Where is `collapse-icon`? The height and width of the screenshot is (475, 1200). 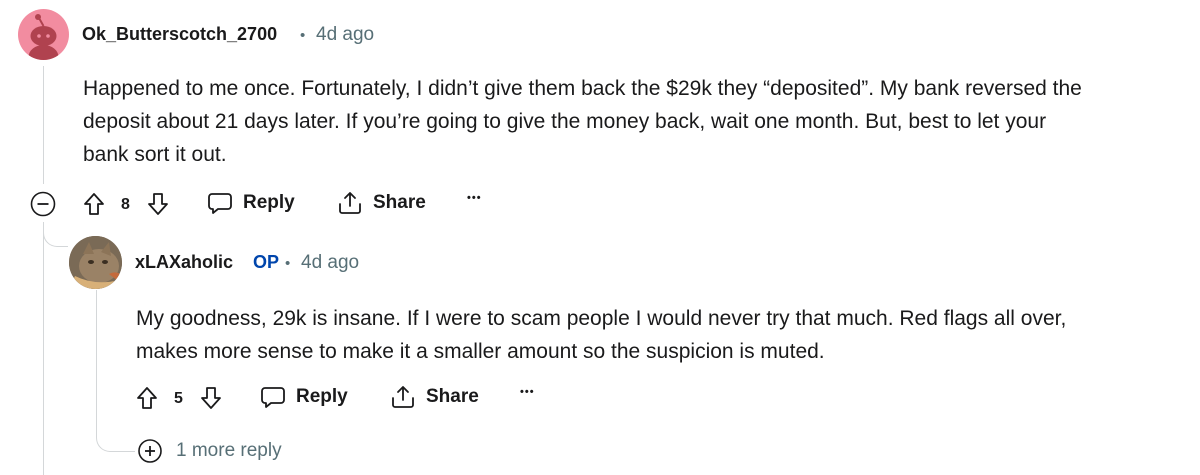 collapse-icon is located at coordinates (43, 204).